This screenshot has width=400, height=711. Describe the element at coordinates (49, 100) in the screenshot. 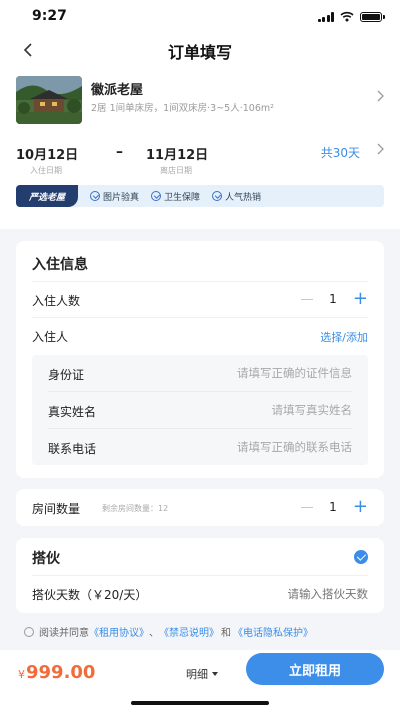

I see `house-thumbnail` at that location.